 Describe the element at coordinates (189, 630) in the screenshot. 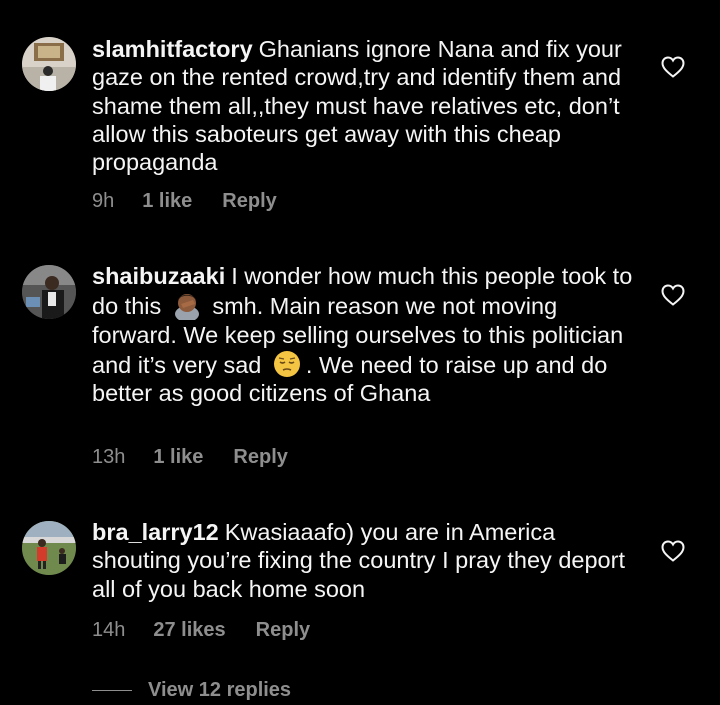

I see `likes-count: 27 likes` at that location.